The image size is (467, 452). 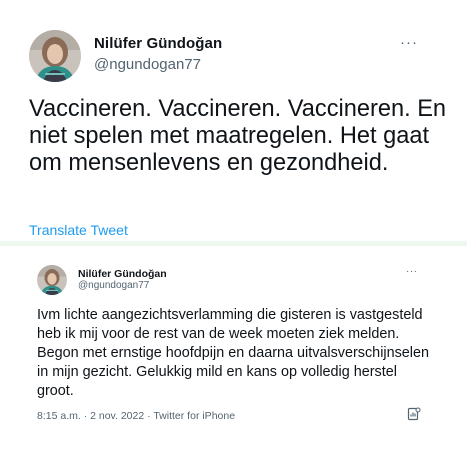 I want to click on translate-tweet-link: Translate Tweet, so click(x=78, y=230).